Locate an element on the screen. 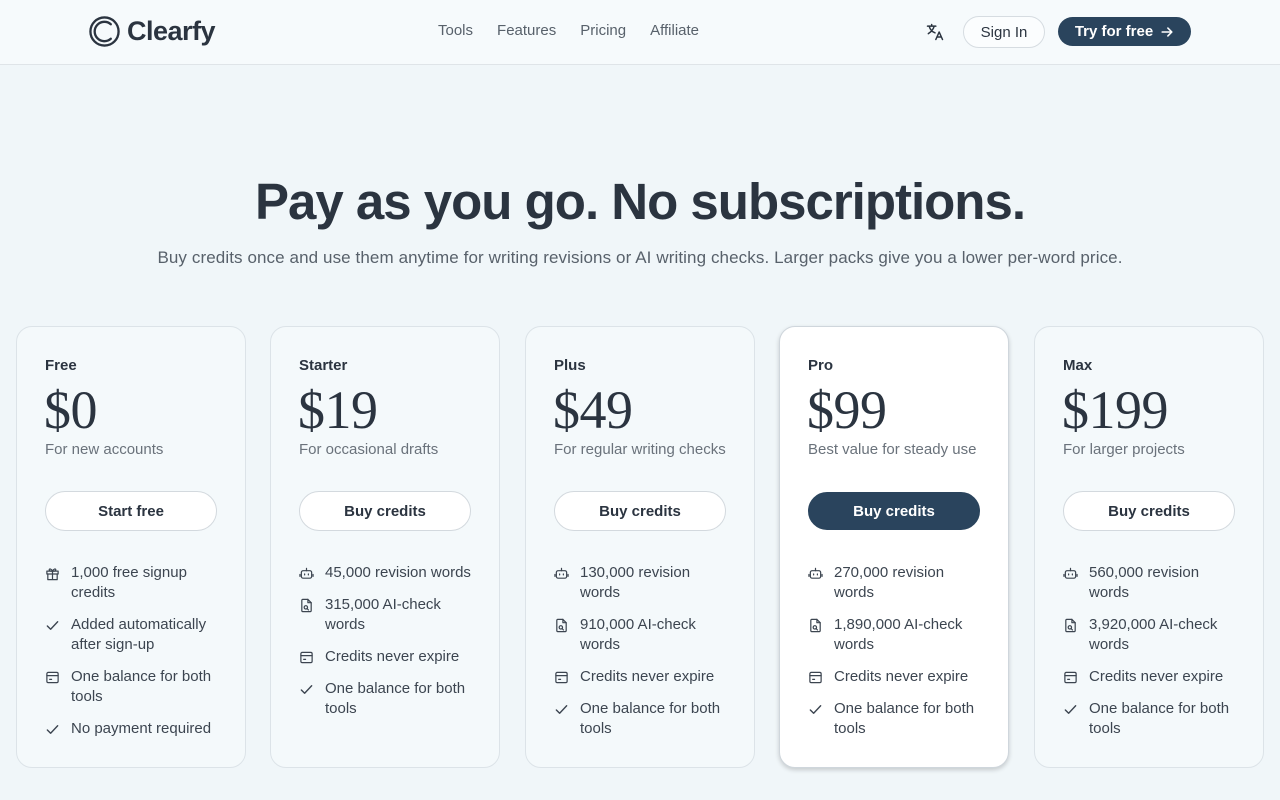  logo-mark-icon is located at coordinates (104, 31).